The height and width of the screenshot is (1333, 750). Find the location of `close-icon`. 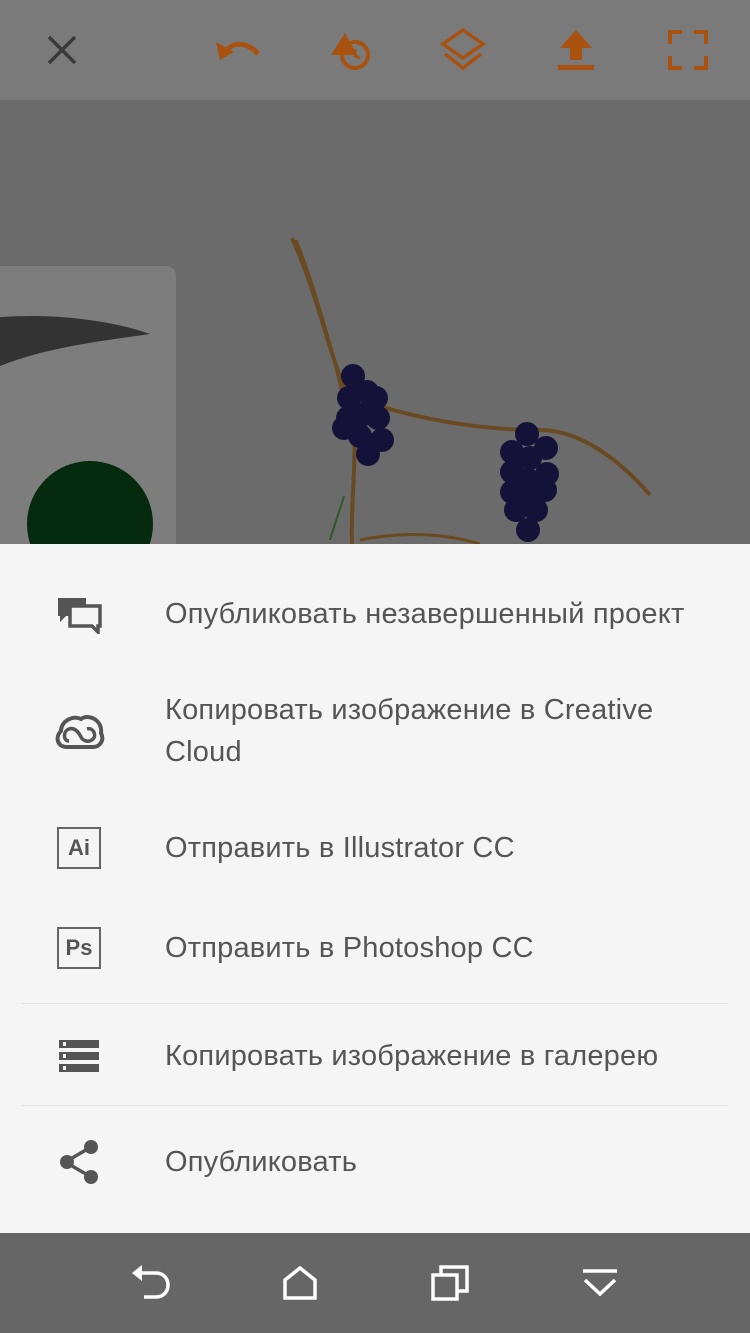

close-icon is located at coordinates (62, 50).